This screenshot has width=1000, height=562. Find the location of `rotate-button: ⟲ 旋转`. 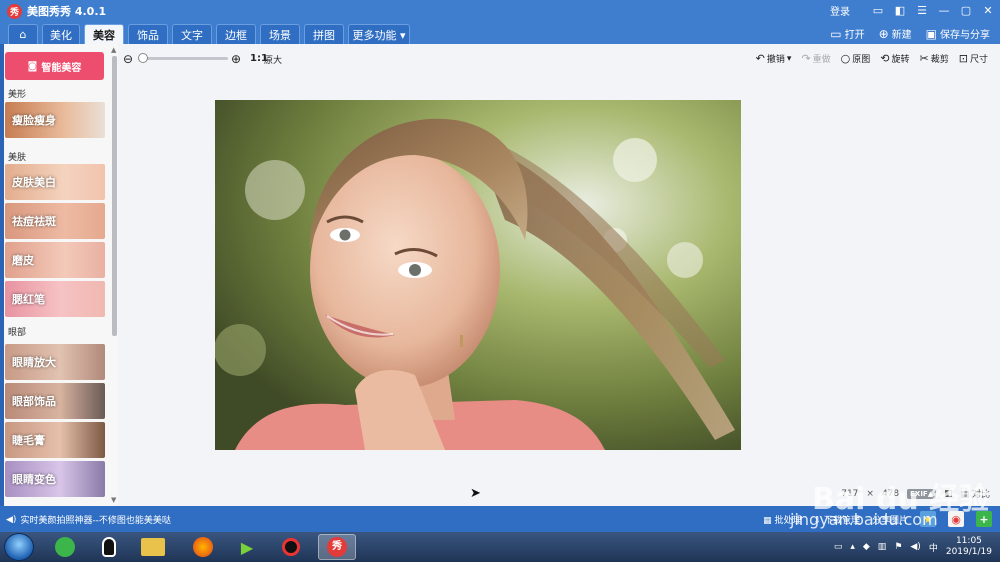

rotate-button: ⟲ 旋转 is located at coordinates (894, 58).